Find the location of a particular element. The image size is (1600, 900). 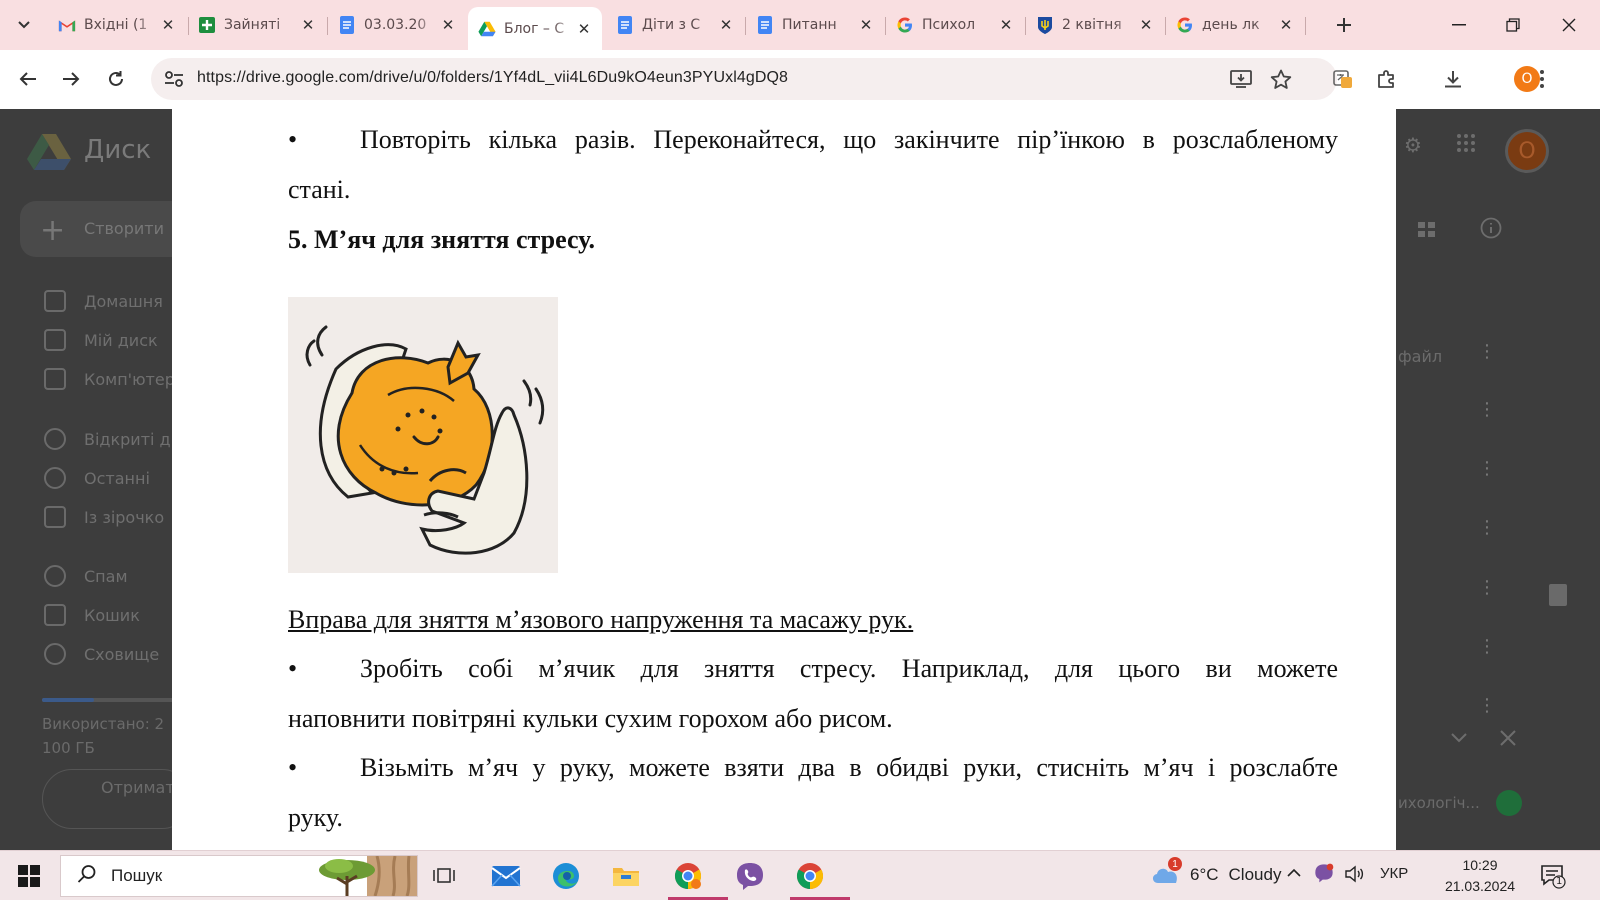

tab-title: 2 квітня is located at coordinates (1092, 25).